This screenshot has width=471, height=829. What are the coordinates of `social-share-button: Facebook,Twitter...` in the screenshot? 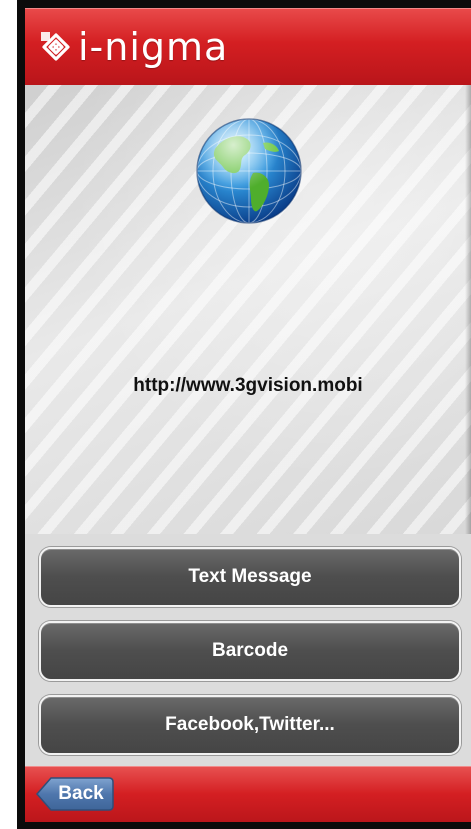 It's located at (250, 725).